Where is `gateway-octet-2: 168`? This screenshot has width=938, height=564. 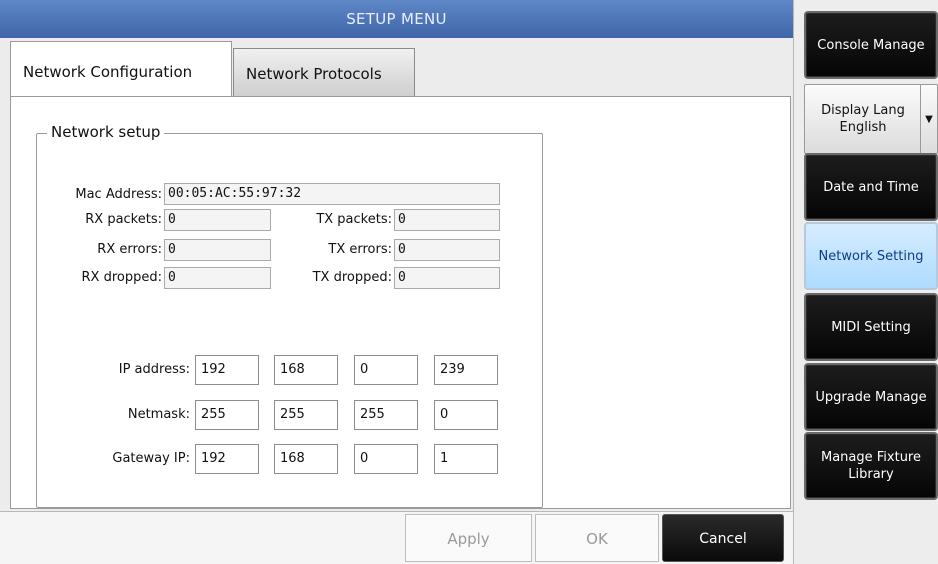 gateway-octet-2: 168 is located at coordinates (306, 459).